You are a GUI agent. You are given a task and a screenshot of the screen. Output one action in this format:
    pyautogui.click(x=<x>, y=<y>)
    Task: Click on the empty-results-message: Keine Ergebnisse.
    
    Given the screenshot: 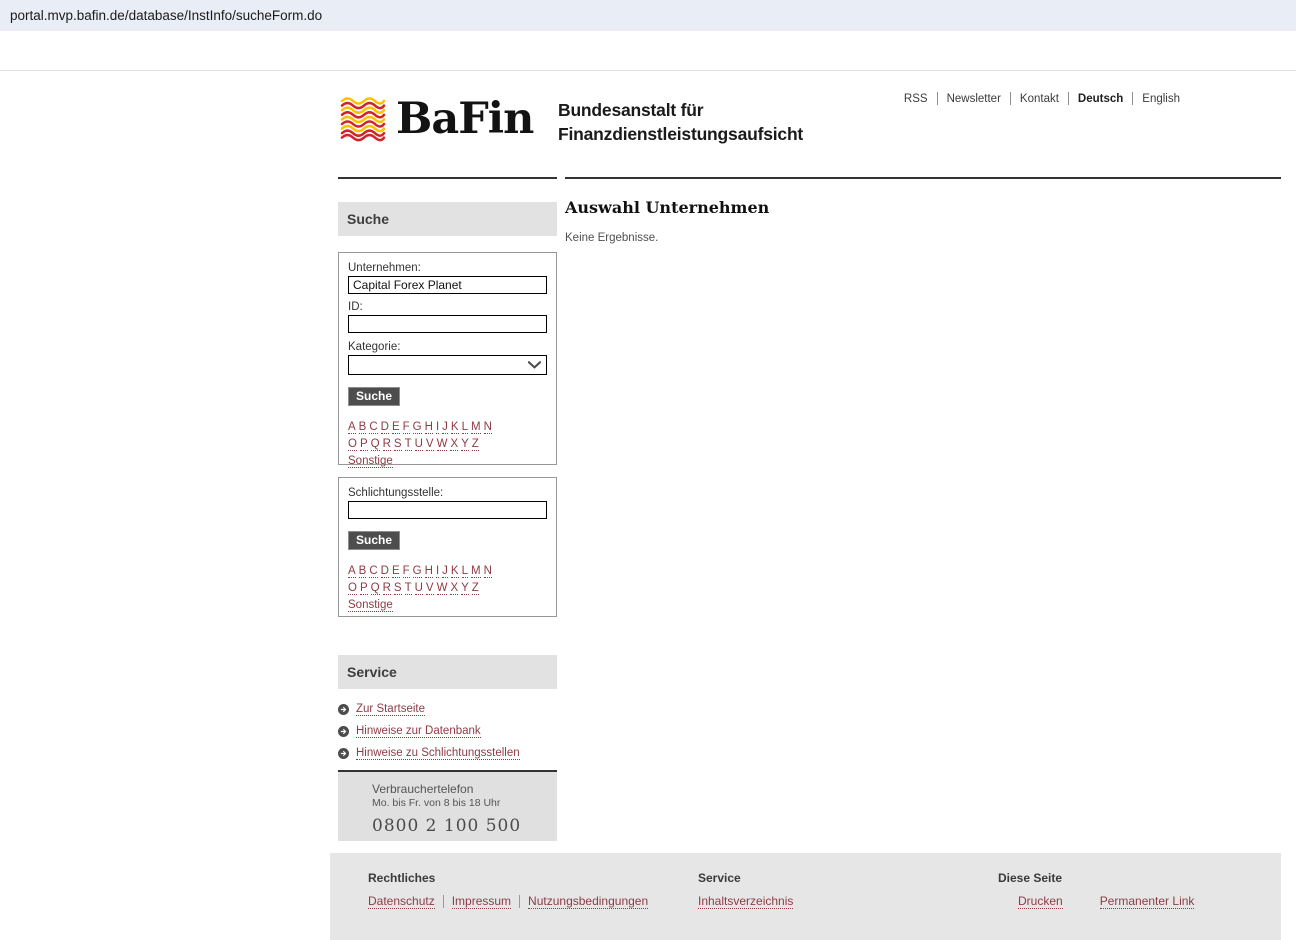 What is the action you would take?
    pyautogui.click(x=612, y=238)
    